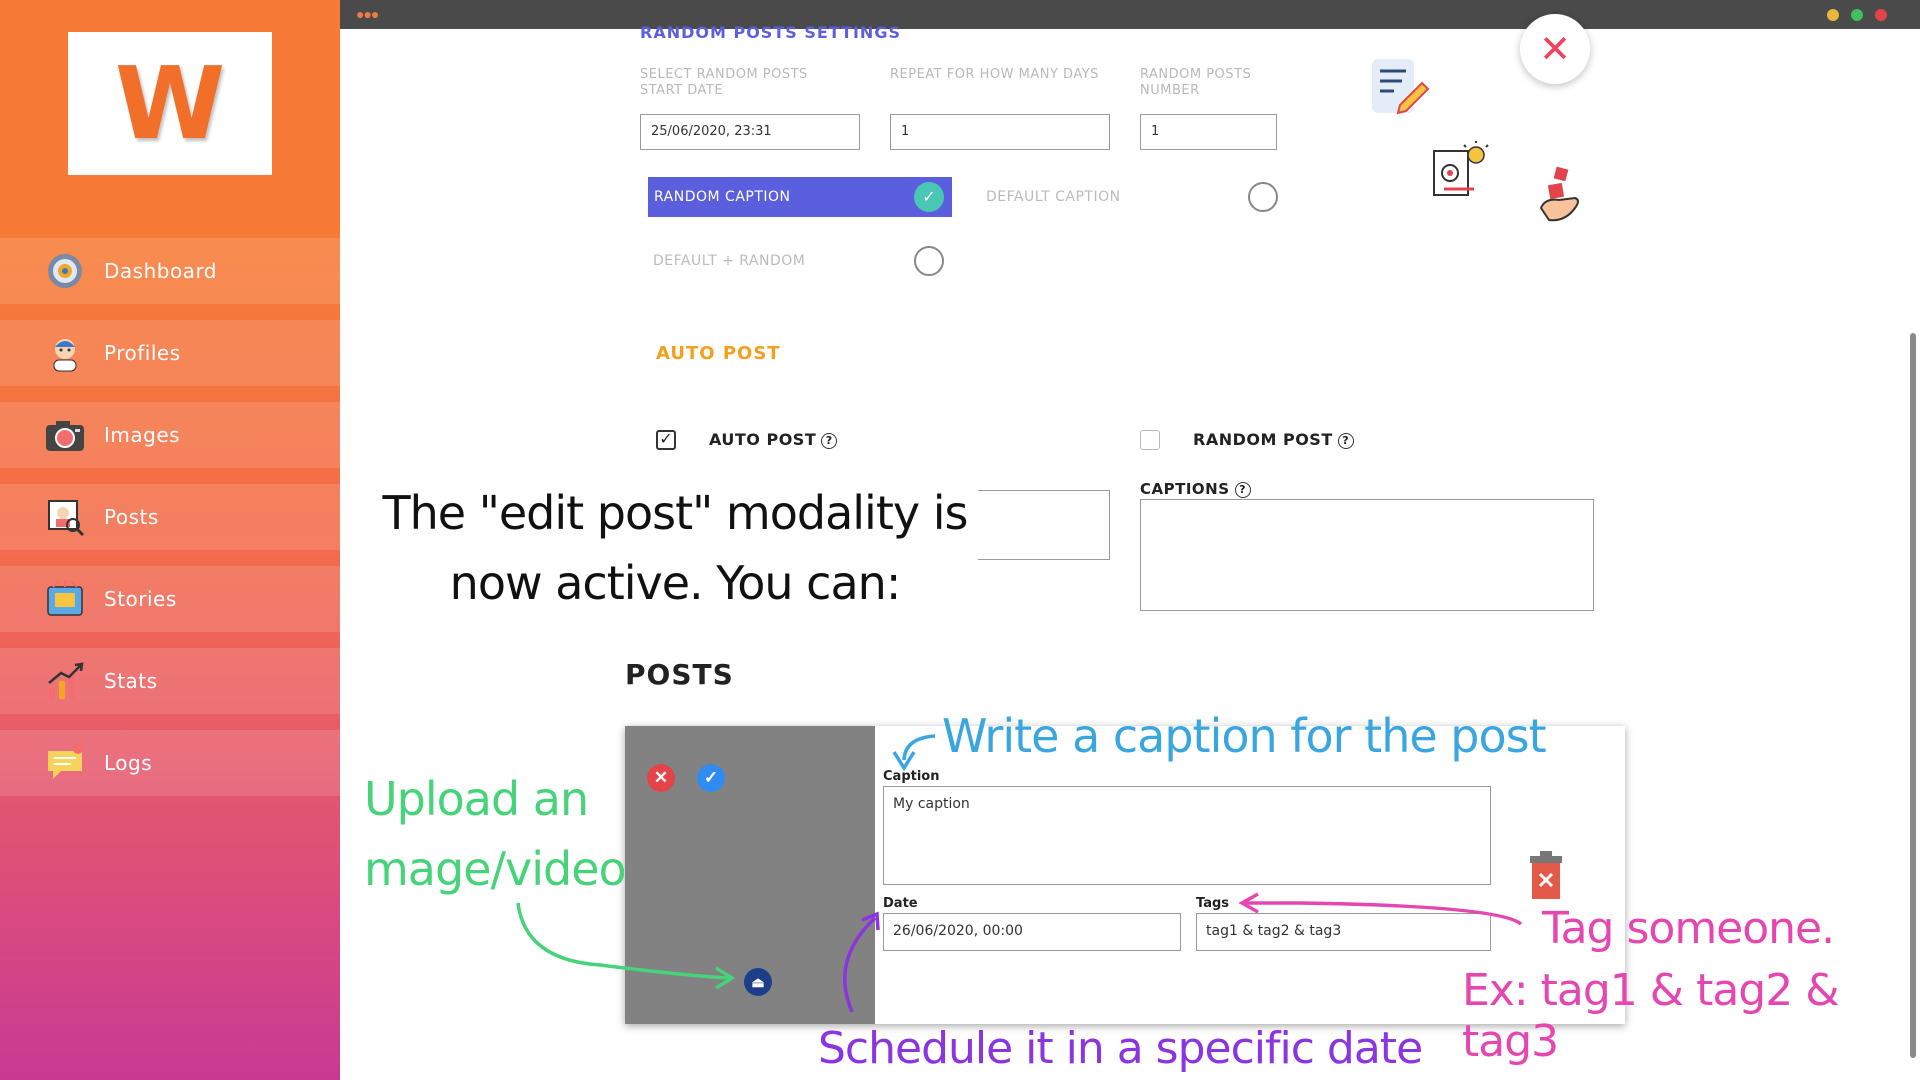 This screenshot has height=1080, width=1920. Describe the element at coordinates (476, 799) in the screenshot. I see `upload-annotation-line1: Upload an` at that location.